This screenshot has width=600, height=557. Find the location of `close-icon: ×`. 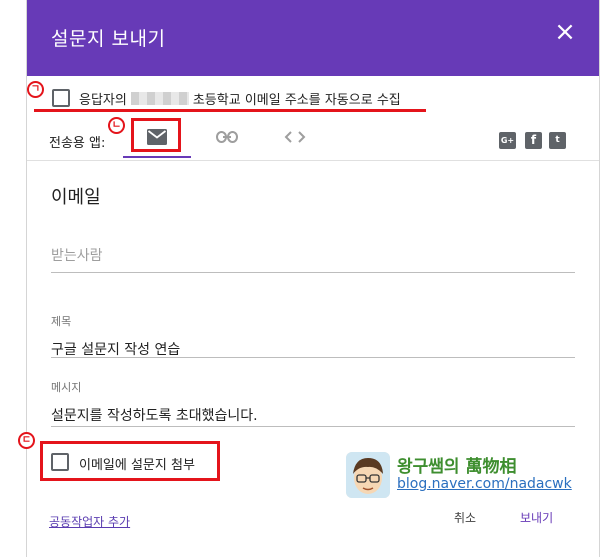

close-icon: × is located at coordinates (565, 32).